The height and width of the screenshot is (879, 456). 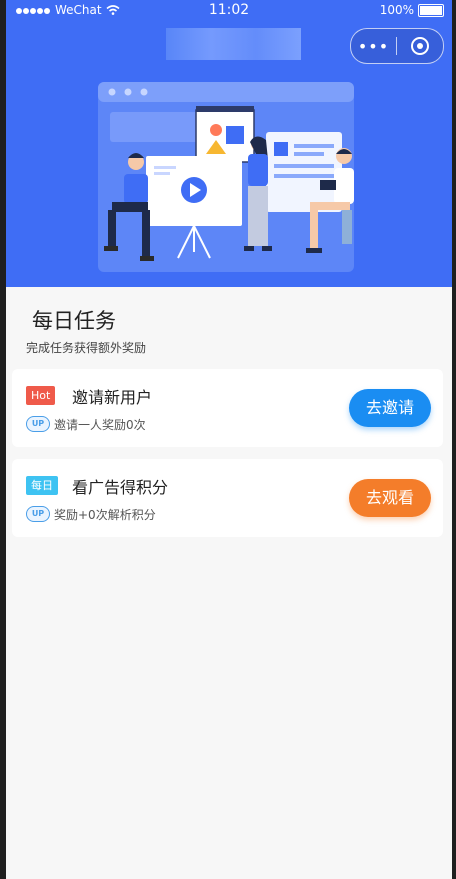 I want to click on battery-percent: 100%, so click(x=396, y=10).